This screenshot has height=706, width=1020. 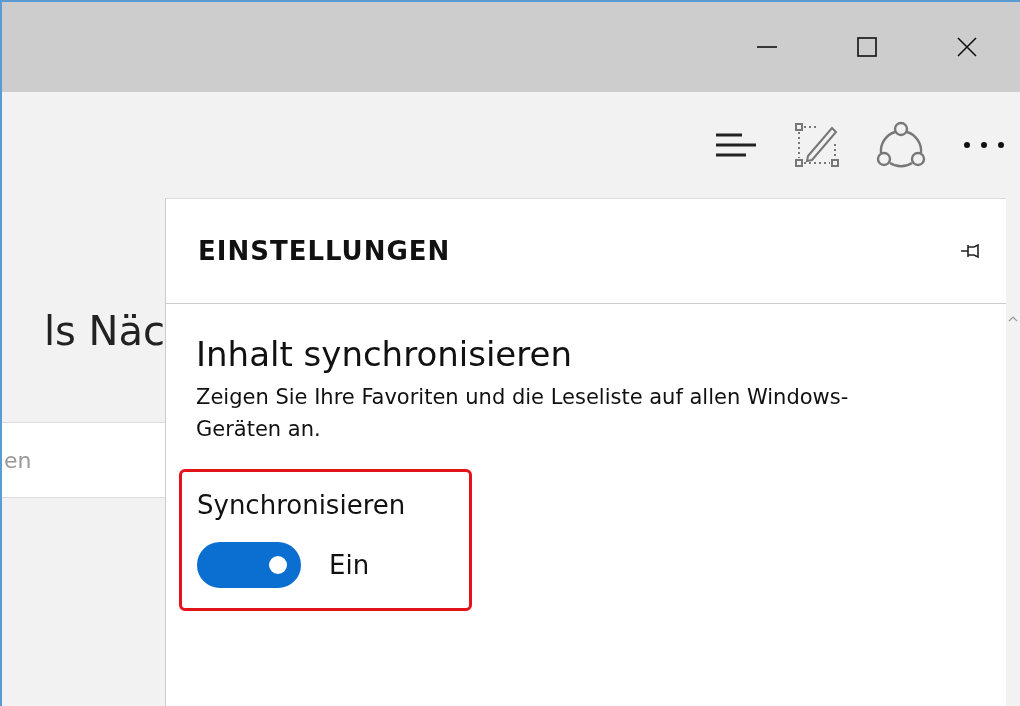 I want to click on page-heading: ls Näc, so click(x=103, y=331).